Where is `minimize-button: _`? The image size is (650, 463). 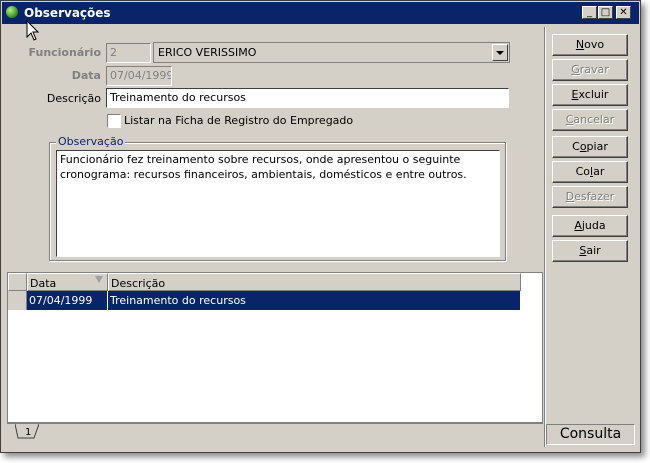 minimize-button: _ is located at coordinates (589, 12).